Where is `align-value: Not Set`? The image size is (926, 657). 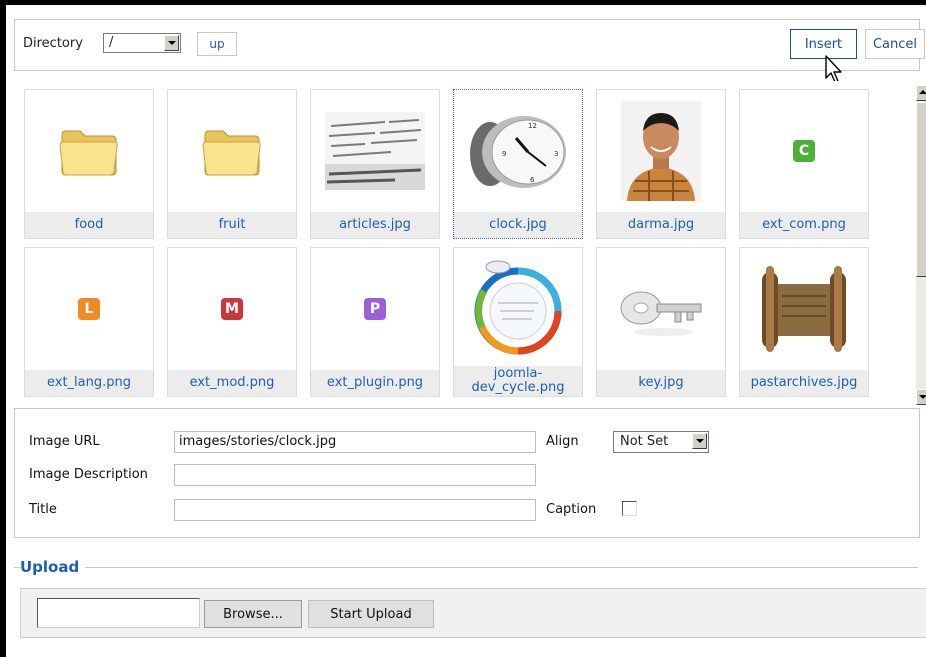
align-value: Not Set is located at coordinates (644, 441).